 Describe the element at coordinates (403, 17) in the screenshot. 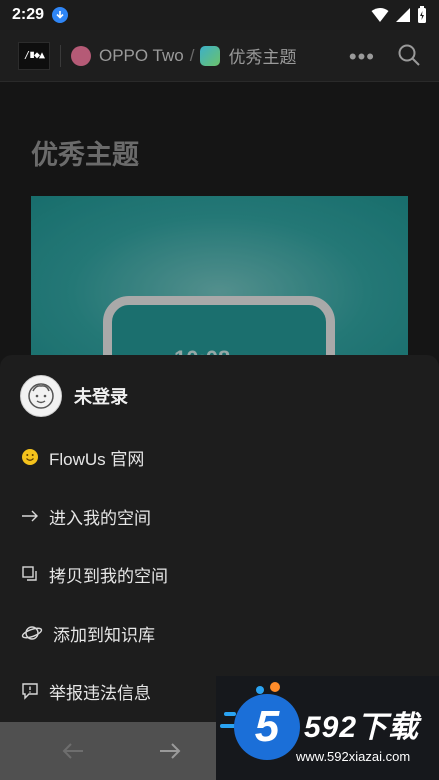

I see `signal-icon` at that location.